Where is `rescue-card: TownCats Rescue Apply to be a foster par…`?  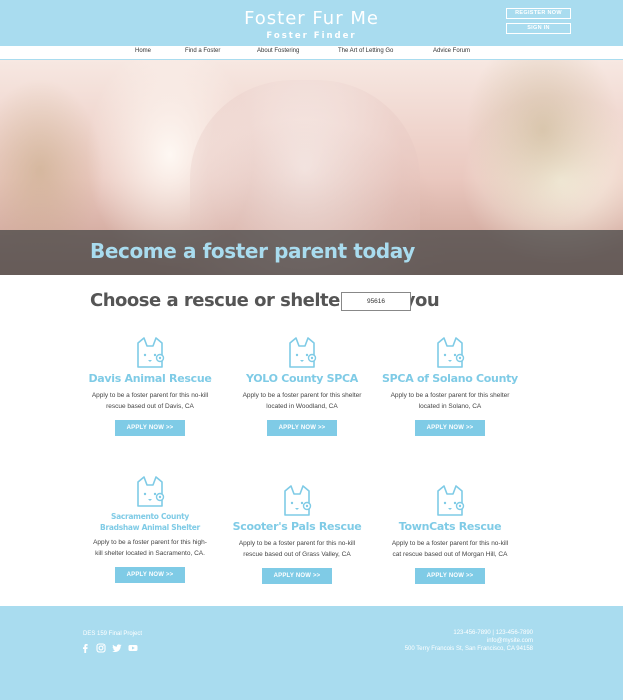
rescue-card: TownCats Rescue Apply to be a foster par… is located at coordinates (450, 534).